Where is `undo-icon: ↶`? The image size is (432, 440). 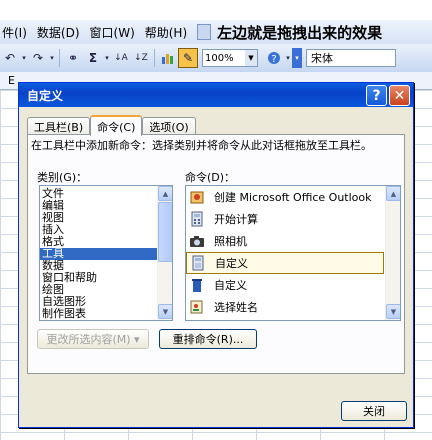 undo-icon: ↶ is located at coordinates (10, 58).